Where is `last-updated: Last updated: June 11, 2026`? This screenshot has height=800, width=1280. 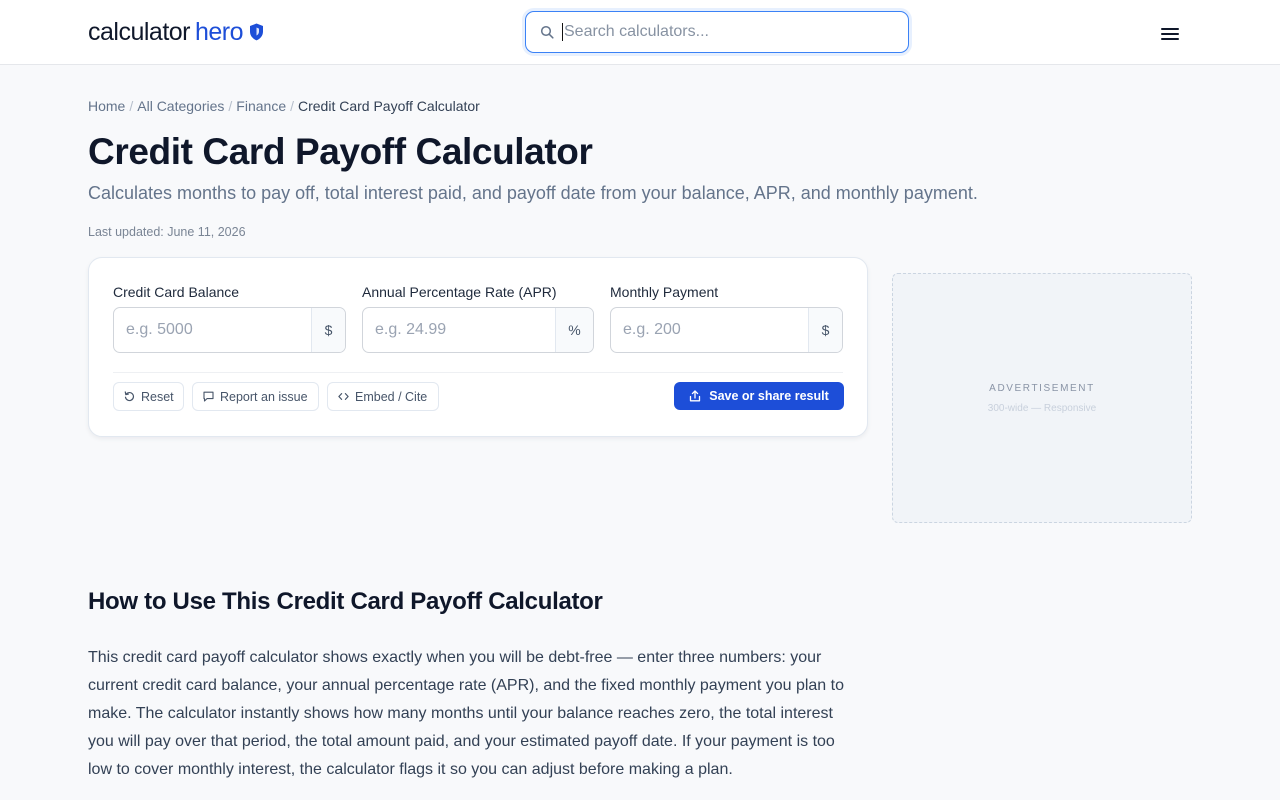 last-updated: Last updated: June 11, 2026 is located at coordinates (167, 232).